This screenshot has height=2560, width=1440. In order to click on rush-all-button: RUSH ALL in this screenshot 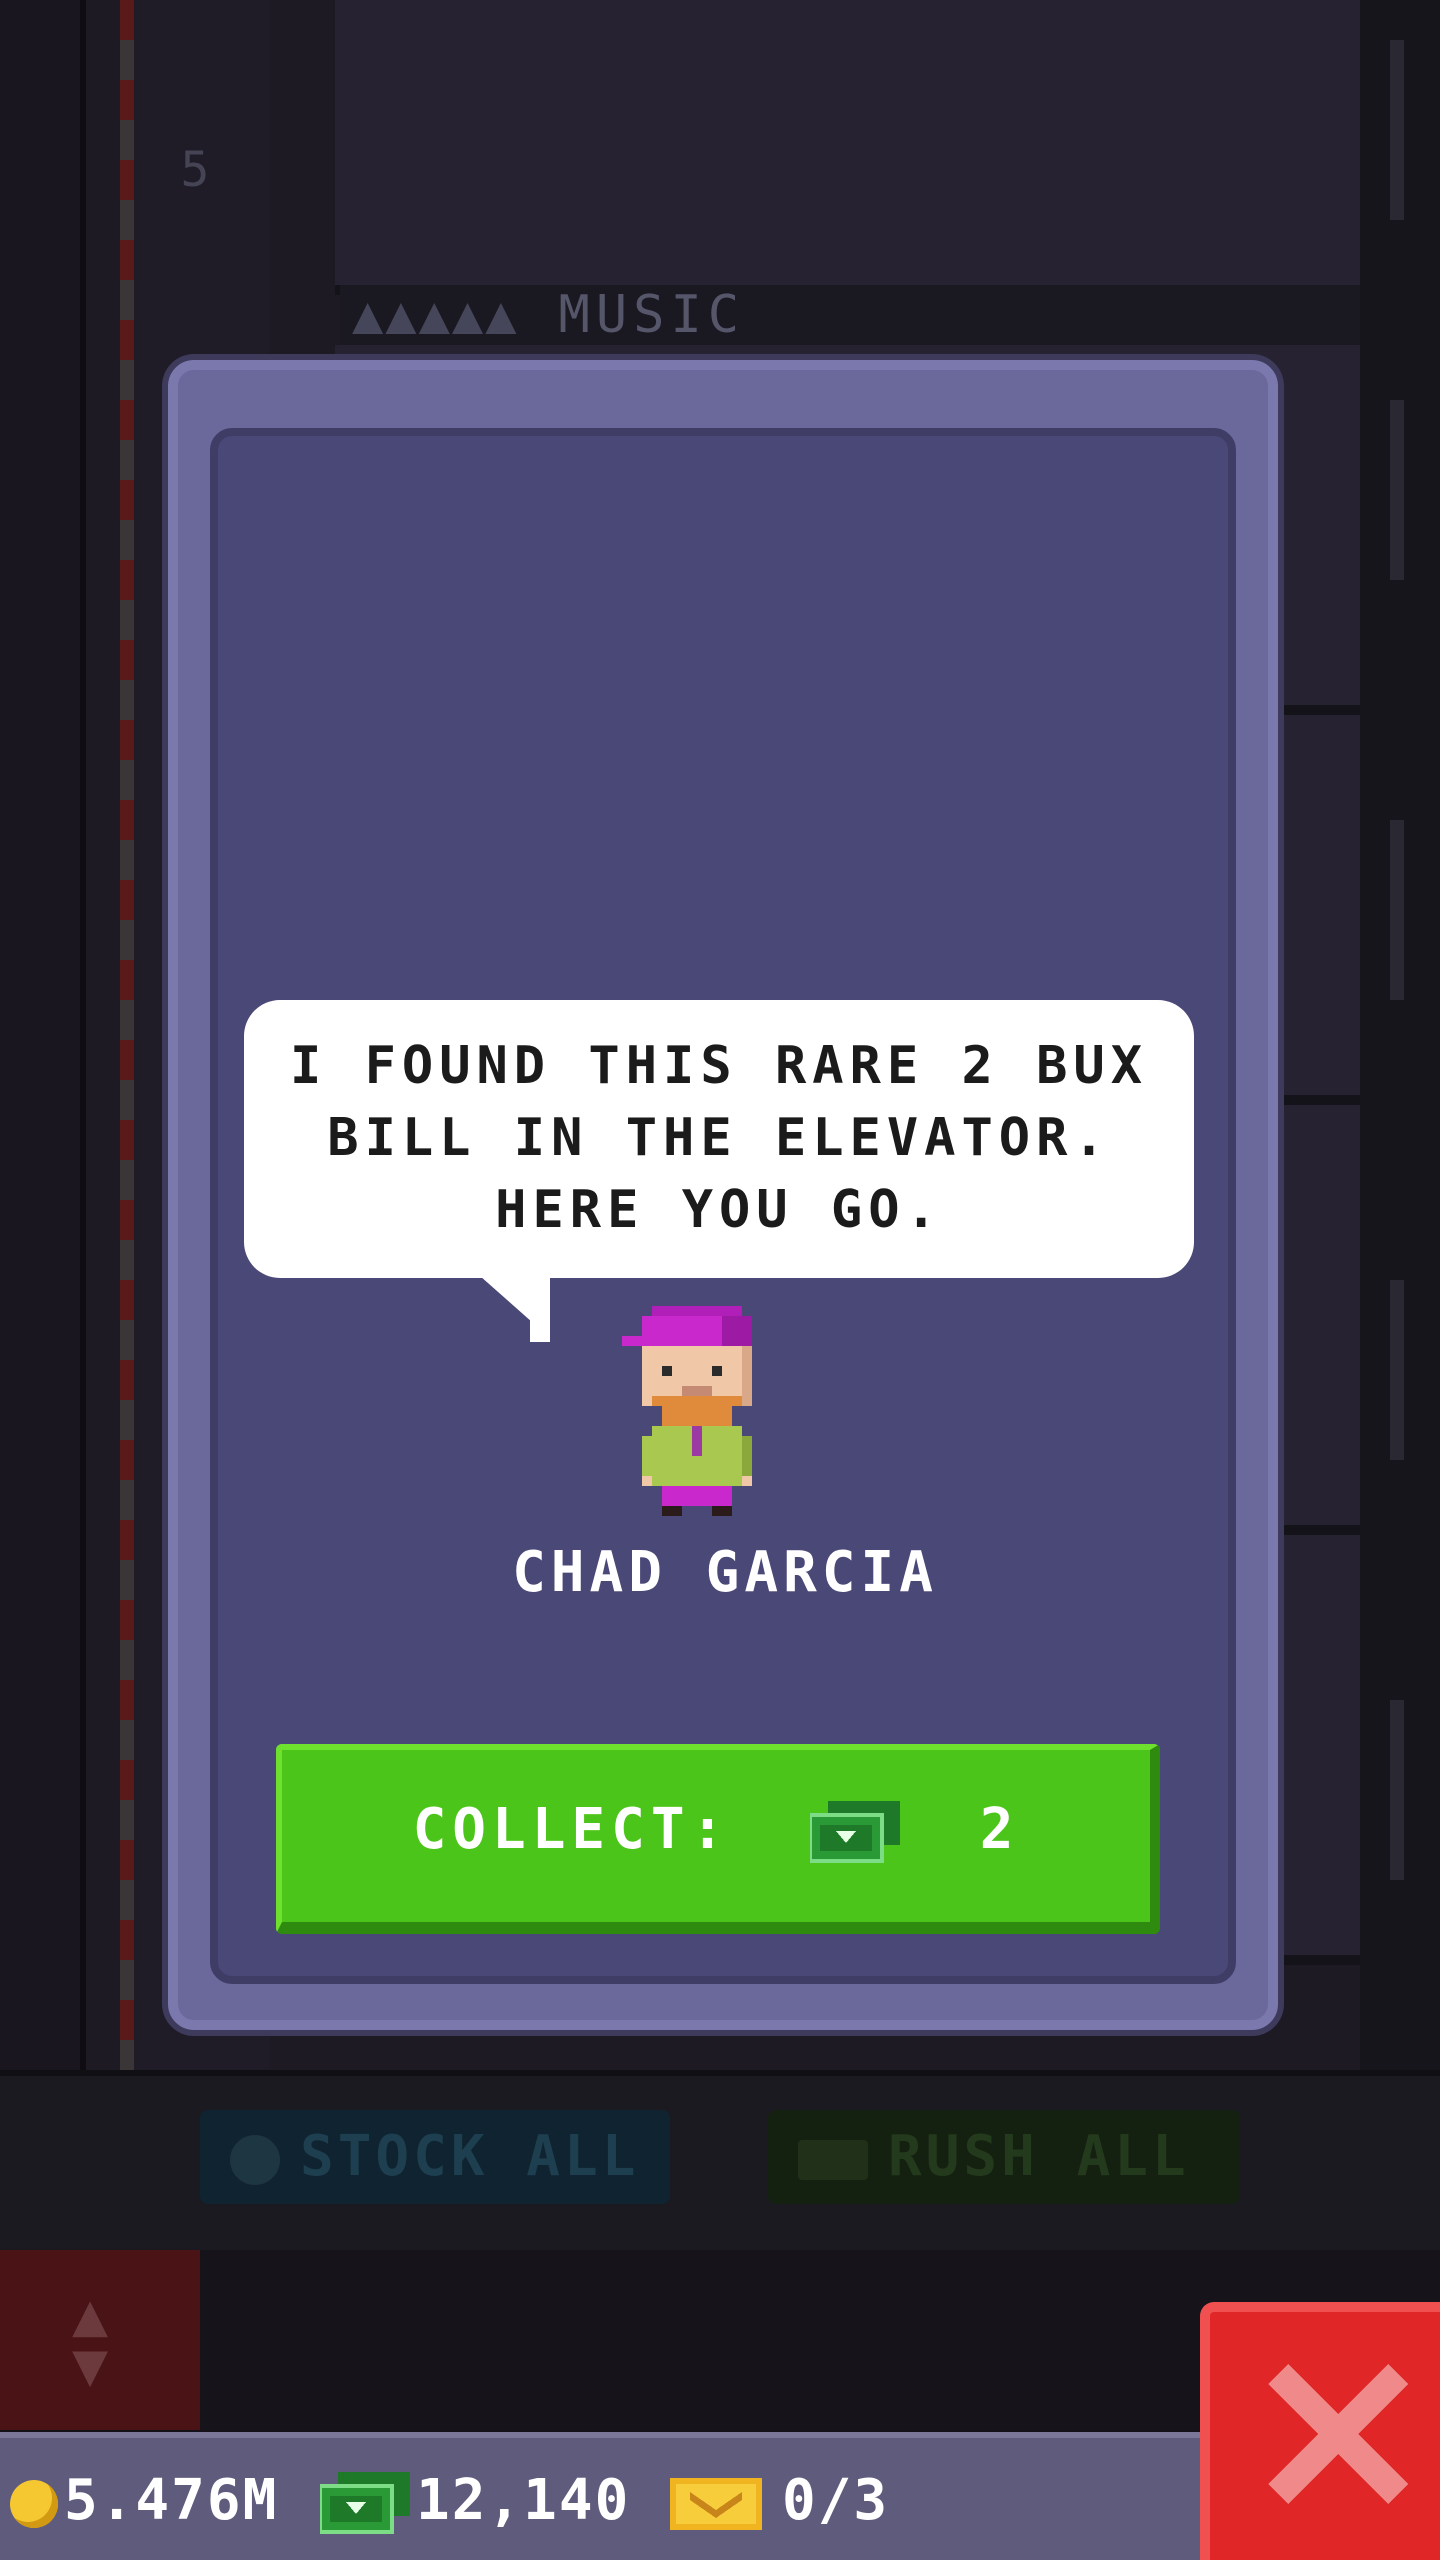, I will do `click(1004, 2157)`.